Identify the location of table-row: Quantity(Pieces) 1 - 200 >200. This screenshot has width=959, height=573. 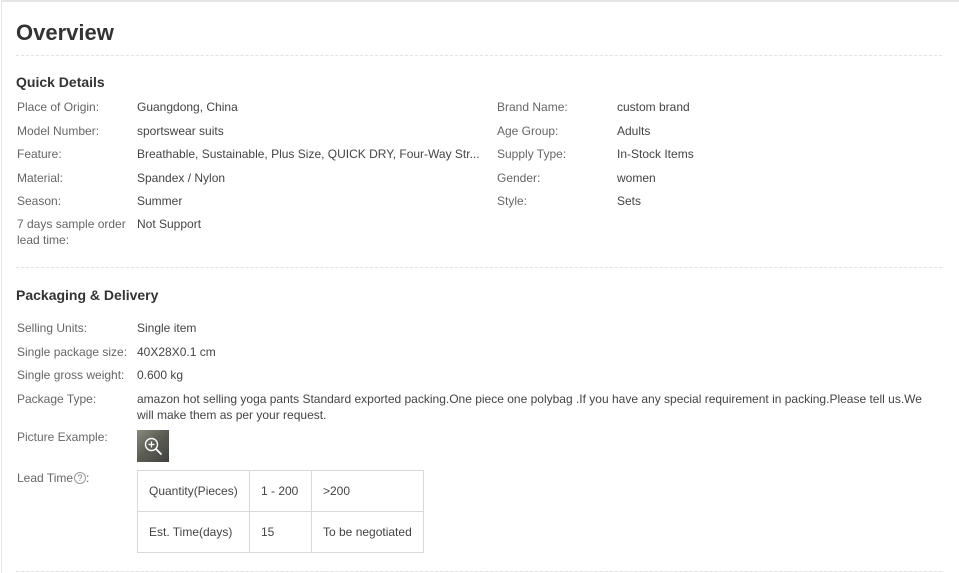
(280, 491).